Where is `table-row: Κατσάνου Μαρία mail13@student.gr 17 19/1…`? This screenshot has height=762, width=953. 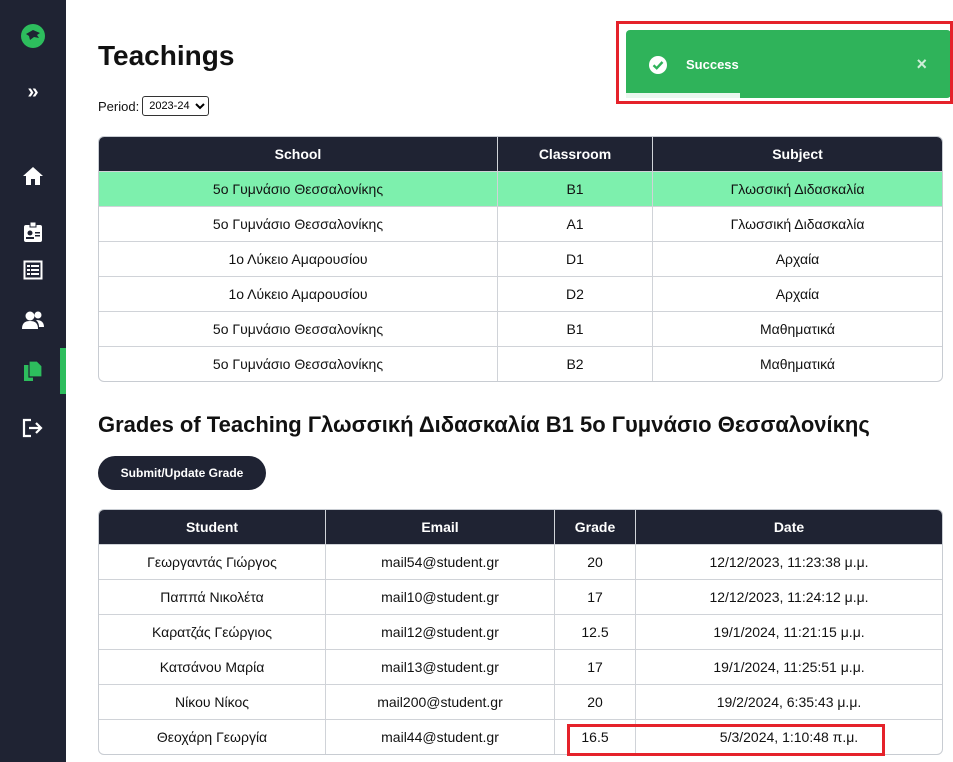 table-row: Κατσάνου Μαρία mail13@student.gr 17 19/1… is located at coordinates (520, 667).